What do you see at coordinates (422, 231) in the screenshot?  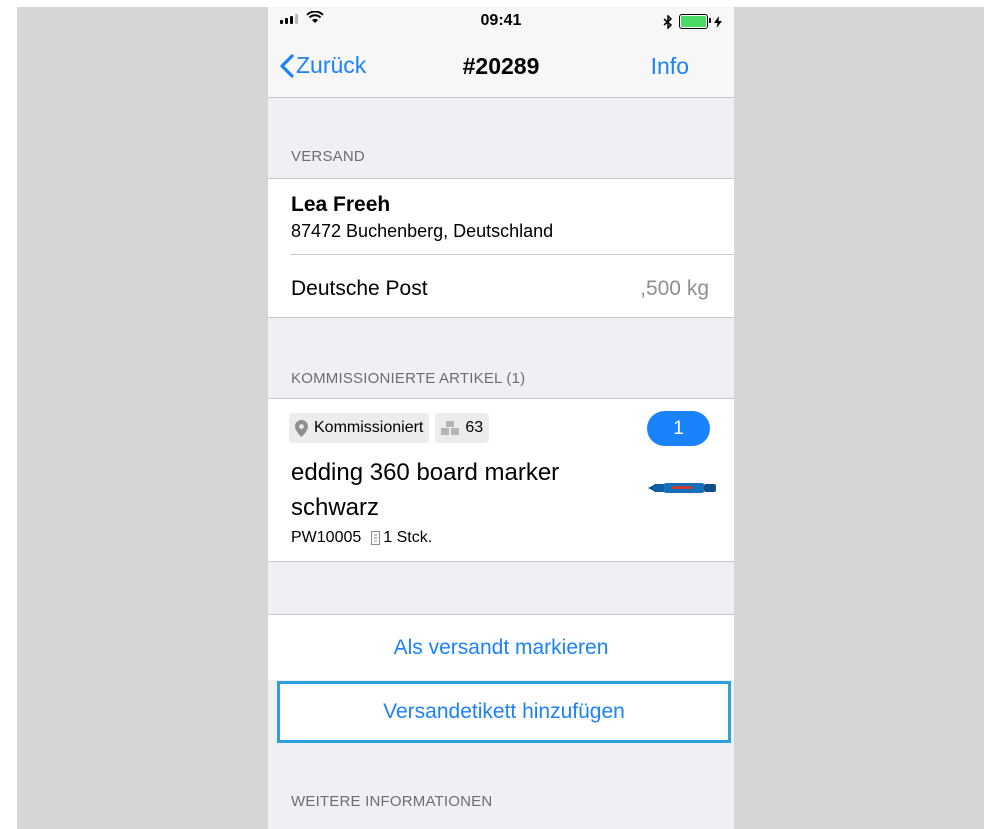 I see `recipient-address: 87472 Buchenberg, Deutschland` at bounding box center [422, 231].